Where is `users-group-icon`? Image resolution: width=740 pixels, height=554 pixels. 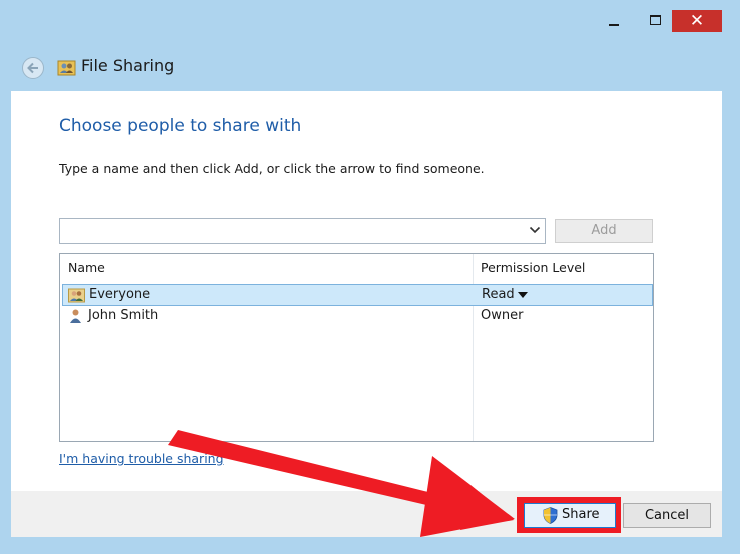
users-group-icon is located at coordinates (76, 295).